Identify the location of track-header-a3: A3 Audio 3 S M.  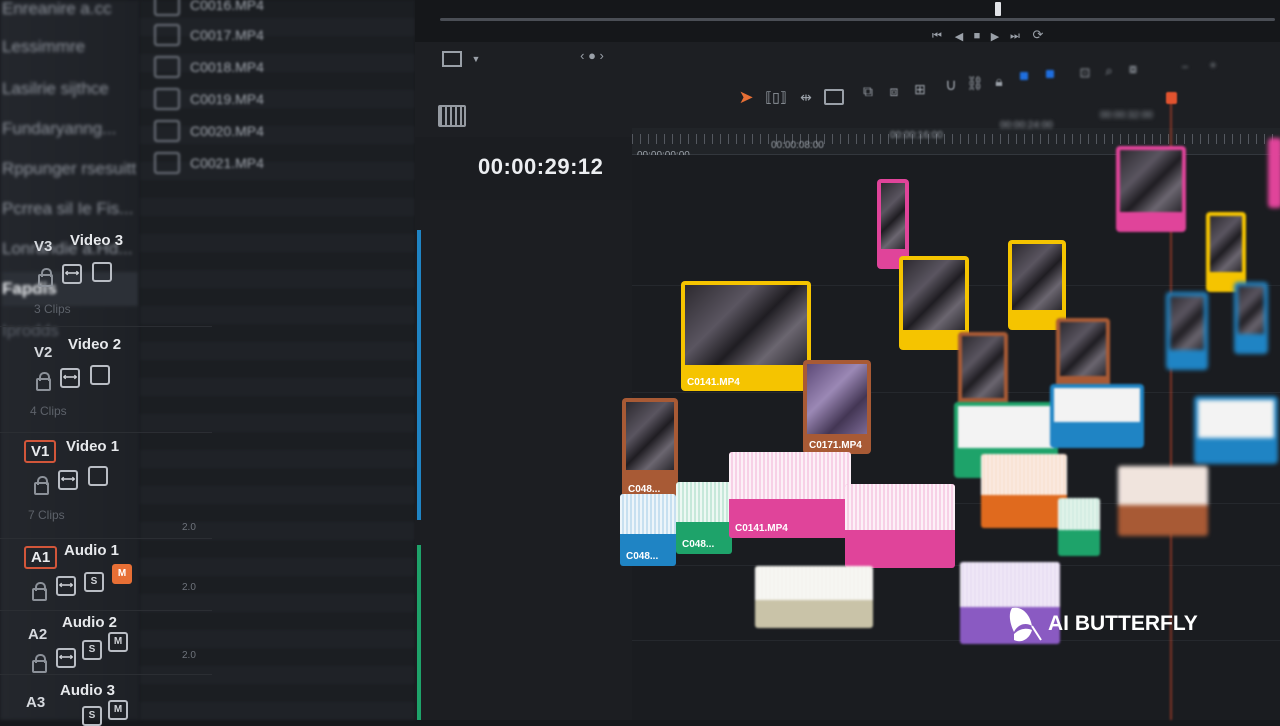
(106, 701).